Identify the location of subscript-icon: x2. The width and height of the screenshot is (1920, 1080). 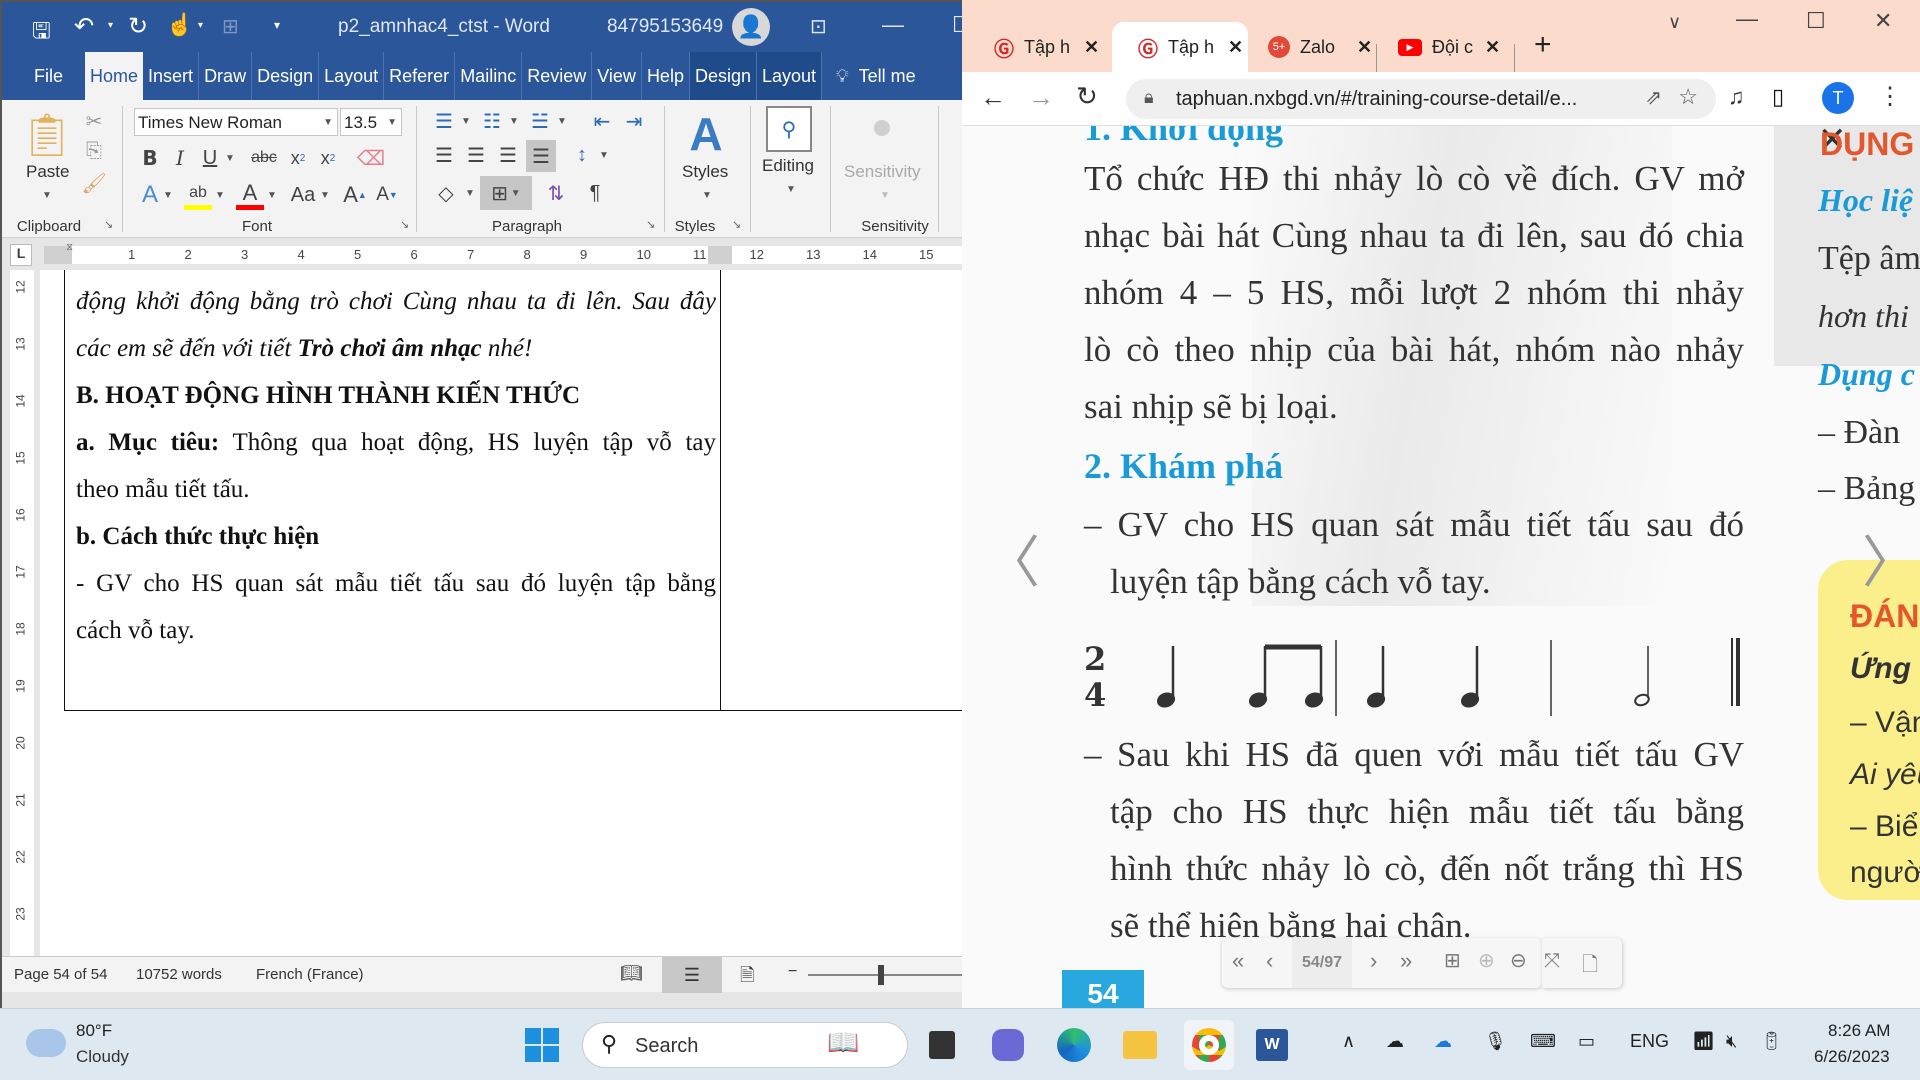
(298, 158).